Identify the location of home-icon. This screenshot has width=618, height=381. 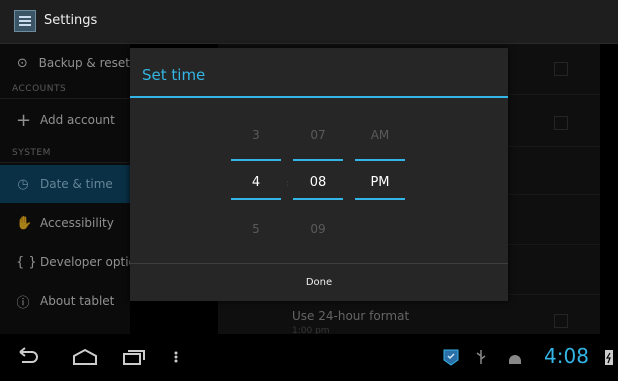
(85, 357).